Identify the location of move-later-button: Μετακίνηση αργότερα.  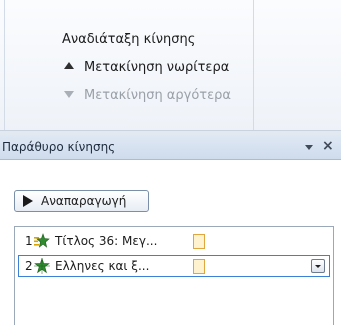
(146, 96).